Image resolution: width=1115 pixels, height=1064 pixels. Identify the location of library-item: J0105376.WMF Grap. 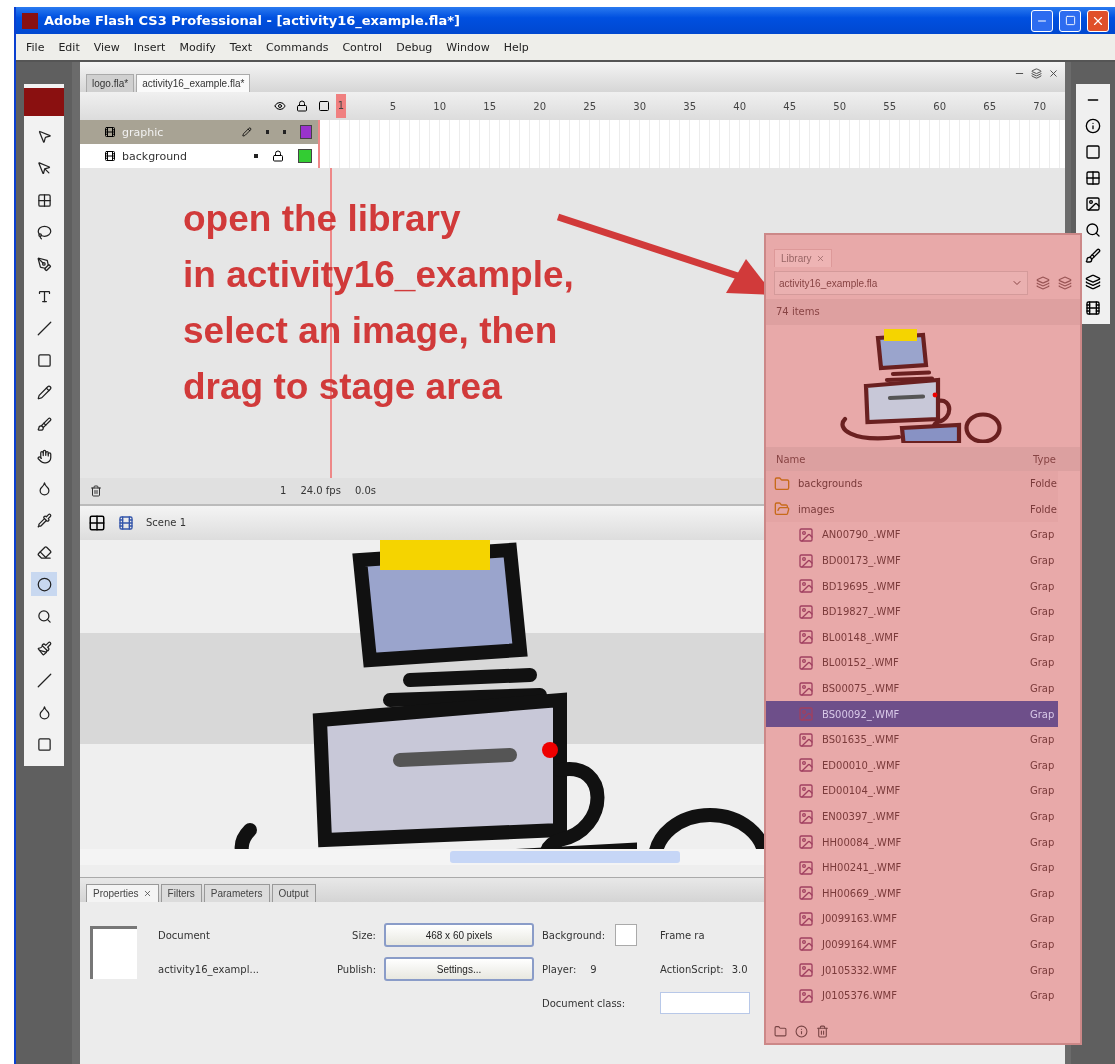
(912, 995).